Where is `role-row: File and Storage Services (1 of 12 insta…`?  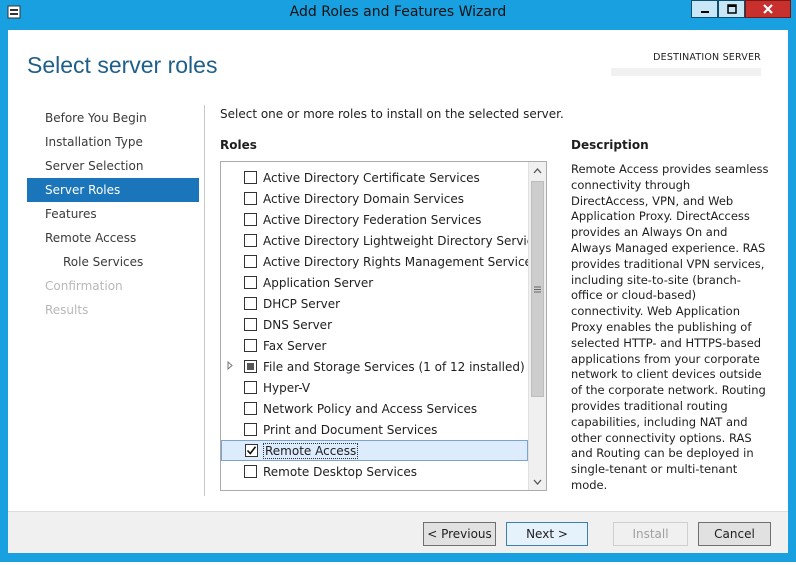
role-row: File and Storage Services (1 of 12 insta… is located at coordinates (374, 366).